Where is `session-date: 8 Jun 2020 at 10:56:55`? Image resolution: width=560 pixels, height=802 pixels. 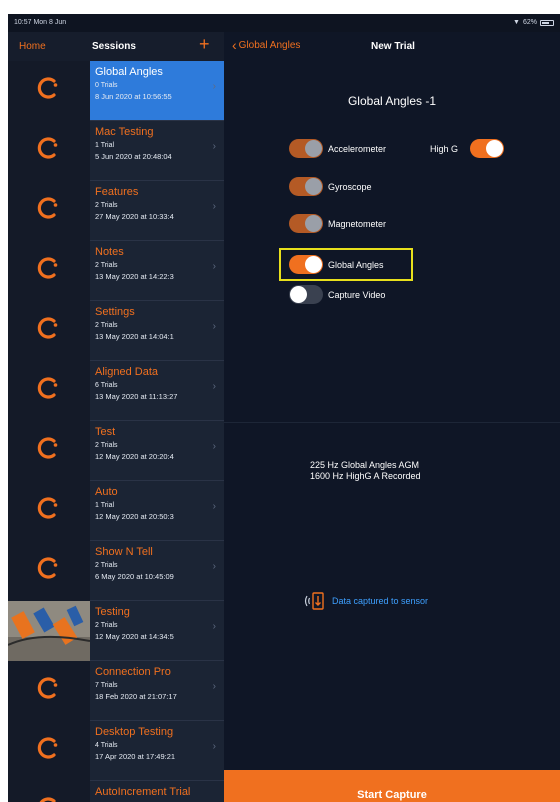 session-date: 8 Jun 2020 at 10:56:55 is located at coordinates (133, 96).